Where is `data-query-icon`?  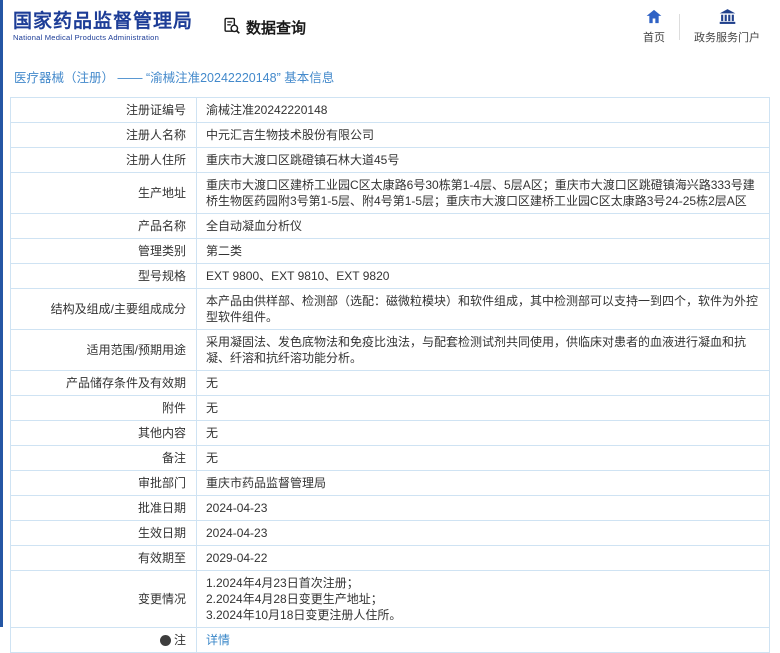
data-query-icon is located at coordinates (231, 27).